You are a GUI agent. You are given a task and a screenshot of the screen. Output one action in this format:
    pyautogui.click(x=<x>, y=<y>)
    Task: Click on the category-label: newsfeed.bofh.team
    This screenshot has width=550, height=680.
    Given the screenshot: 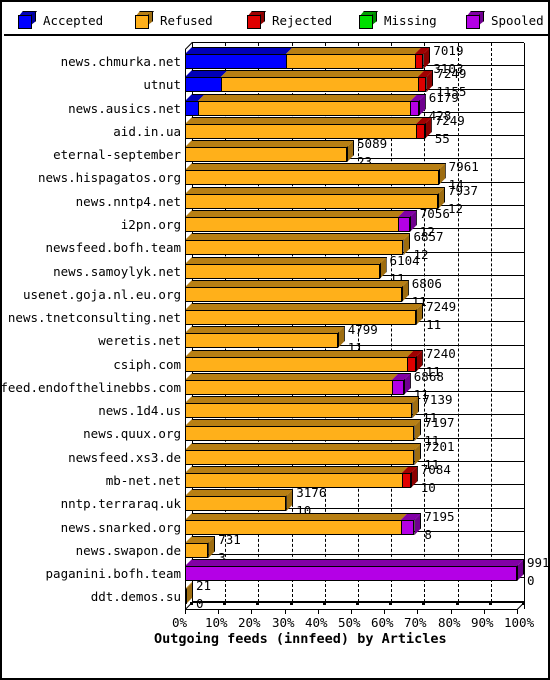 What is the action you would take?
    pyautogui.click(x=113, y=247)
    